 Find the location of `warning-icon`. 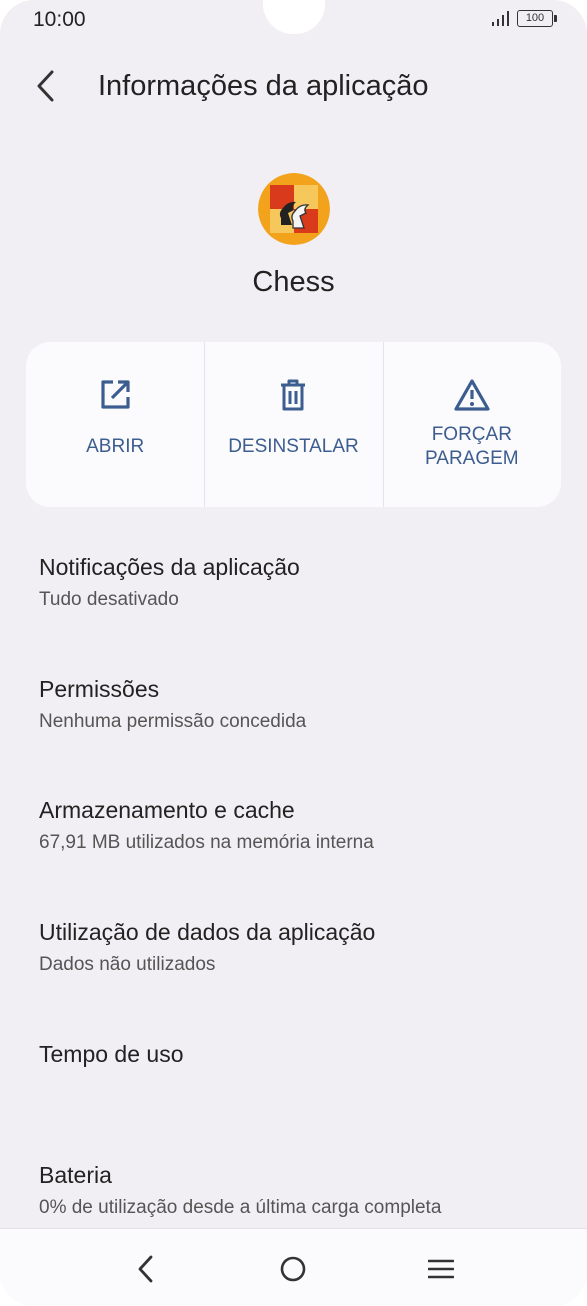

warning-icon is located at coordinates (472, 395).